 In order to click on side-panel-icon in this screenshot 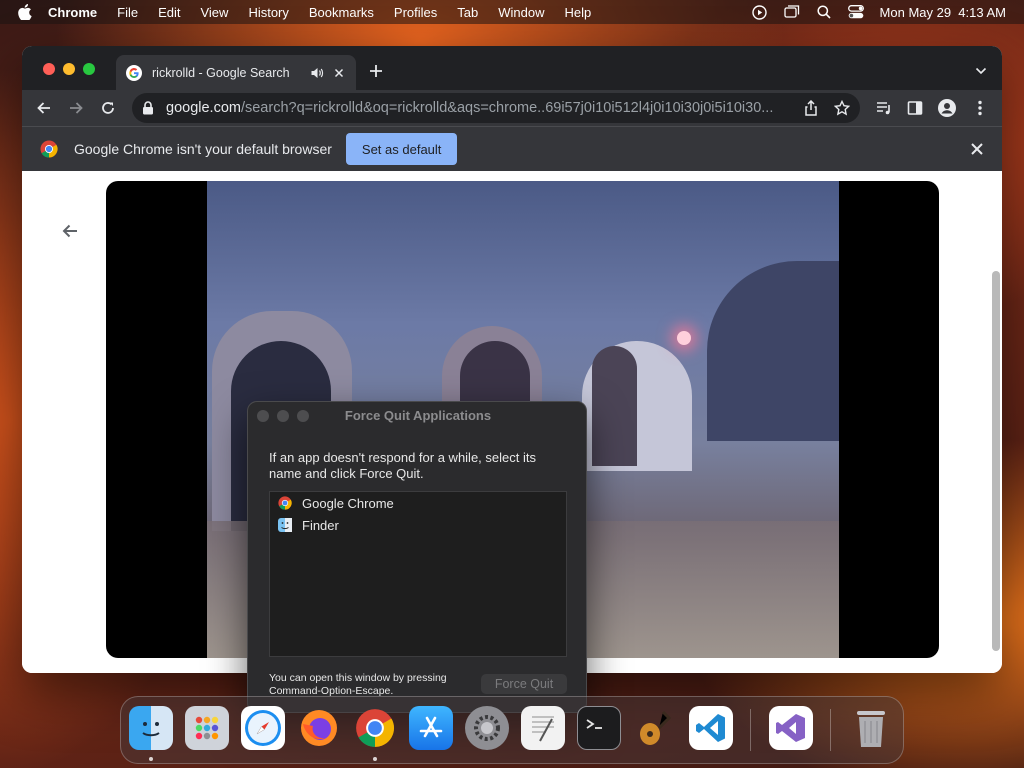, I will do `click(915, 108)`.